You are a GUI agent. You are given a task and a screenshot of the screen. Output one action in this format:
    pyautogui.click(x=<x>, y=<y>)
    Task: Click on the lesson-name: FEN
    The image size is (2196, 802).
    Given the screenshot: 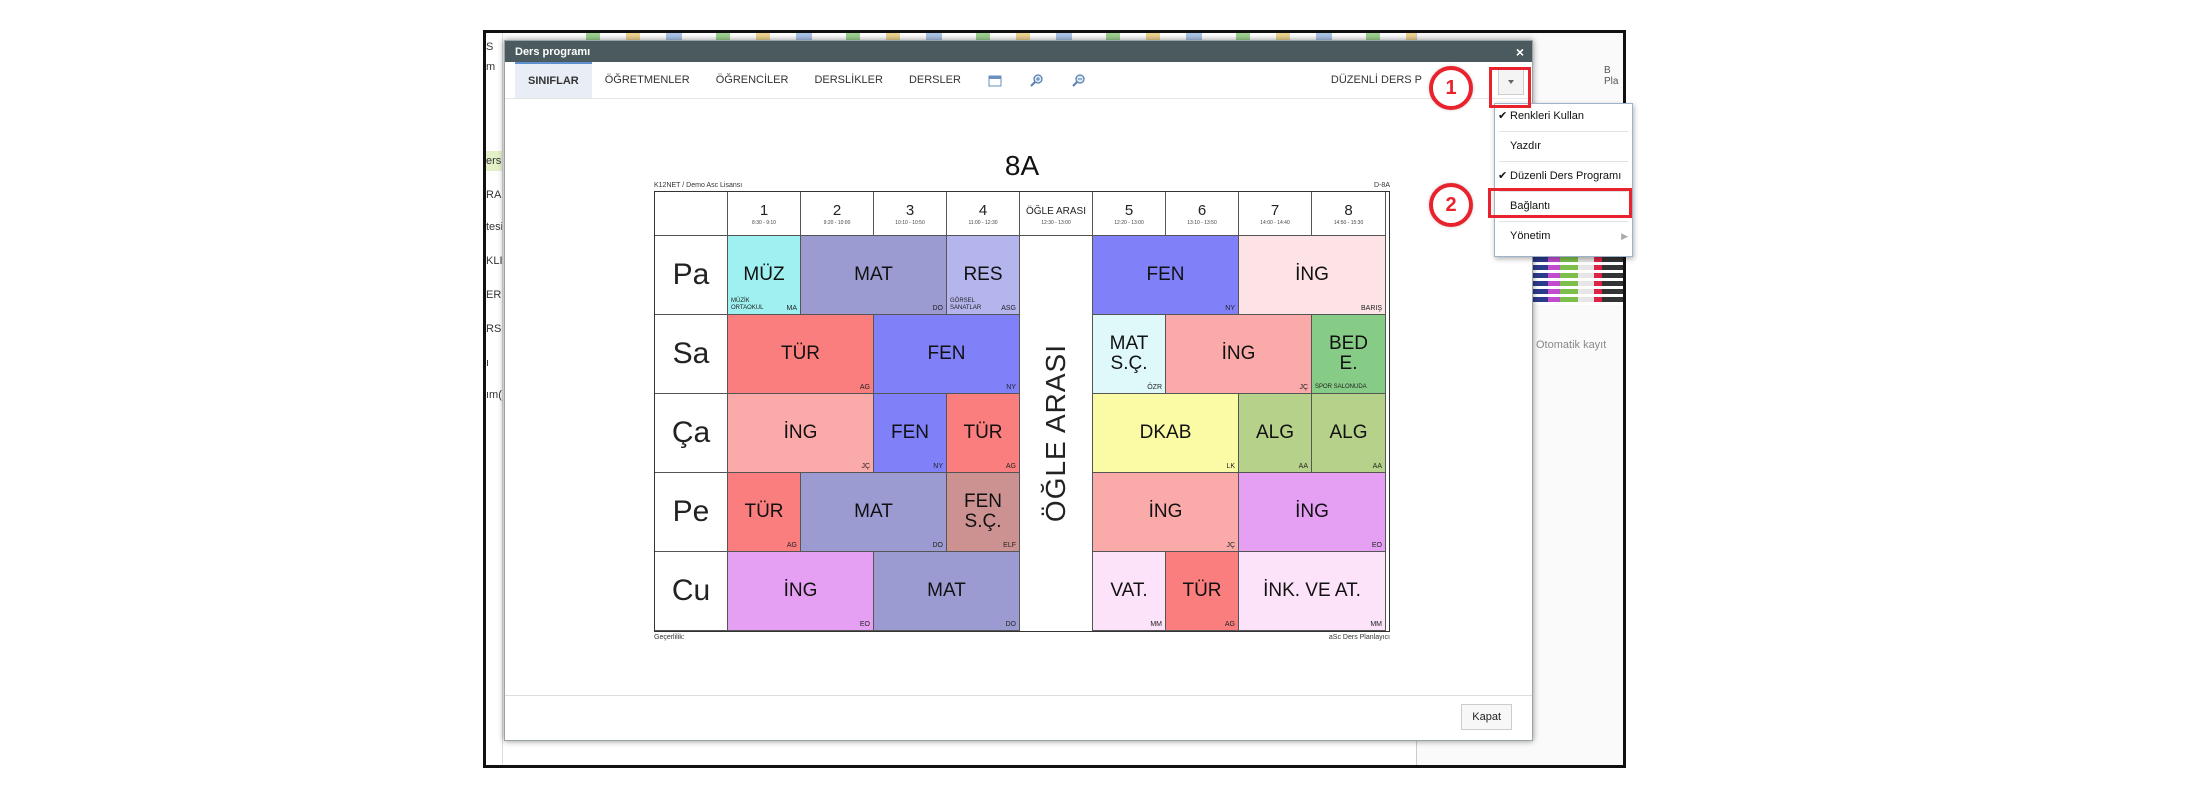 What is the action you would take?
    pyautogui.click(x=910, y=432)
    